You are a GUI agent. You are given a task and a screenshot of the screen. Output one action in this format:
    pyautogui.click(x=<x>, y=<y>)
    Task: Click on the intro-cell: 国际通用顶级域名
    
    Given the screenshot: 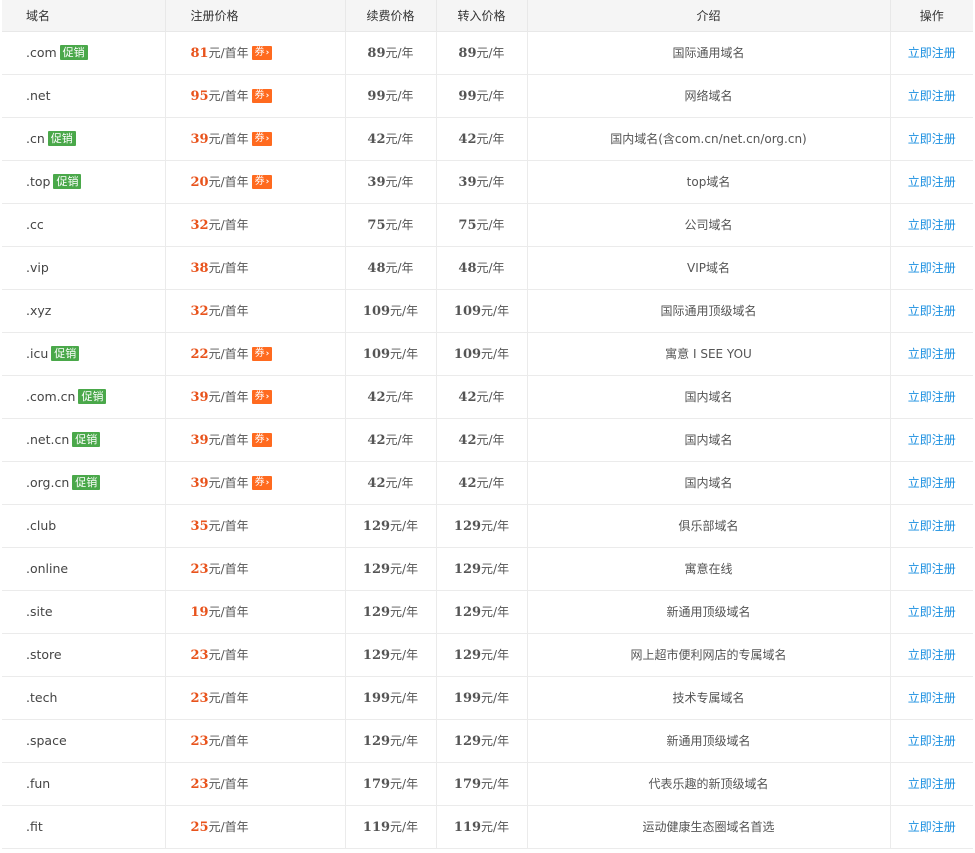 What is the action you would take?
    pyautogui.click(x=708, y=311)
    